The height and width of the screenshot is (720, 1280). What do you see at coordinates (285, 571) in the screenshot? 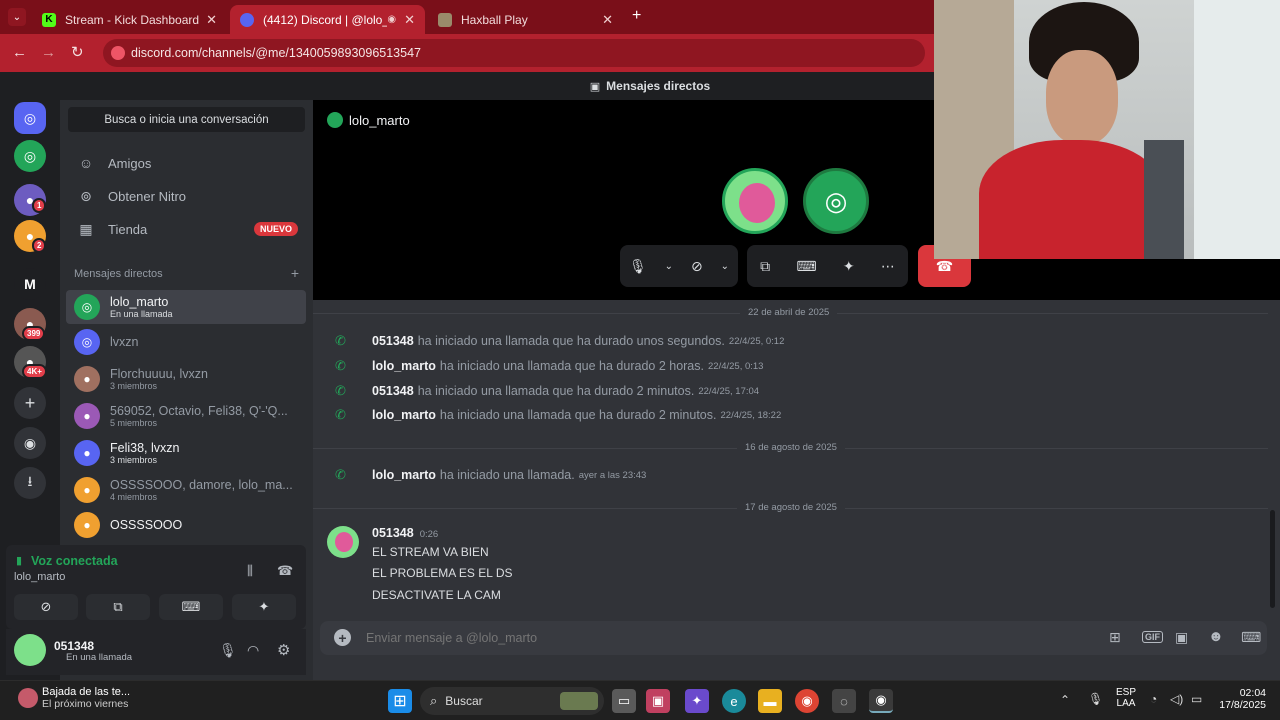
I see `disconnect-icon: ☎` at bounding box center [285, 571].